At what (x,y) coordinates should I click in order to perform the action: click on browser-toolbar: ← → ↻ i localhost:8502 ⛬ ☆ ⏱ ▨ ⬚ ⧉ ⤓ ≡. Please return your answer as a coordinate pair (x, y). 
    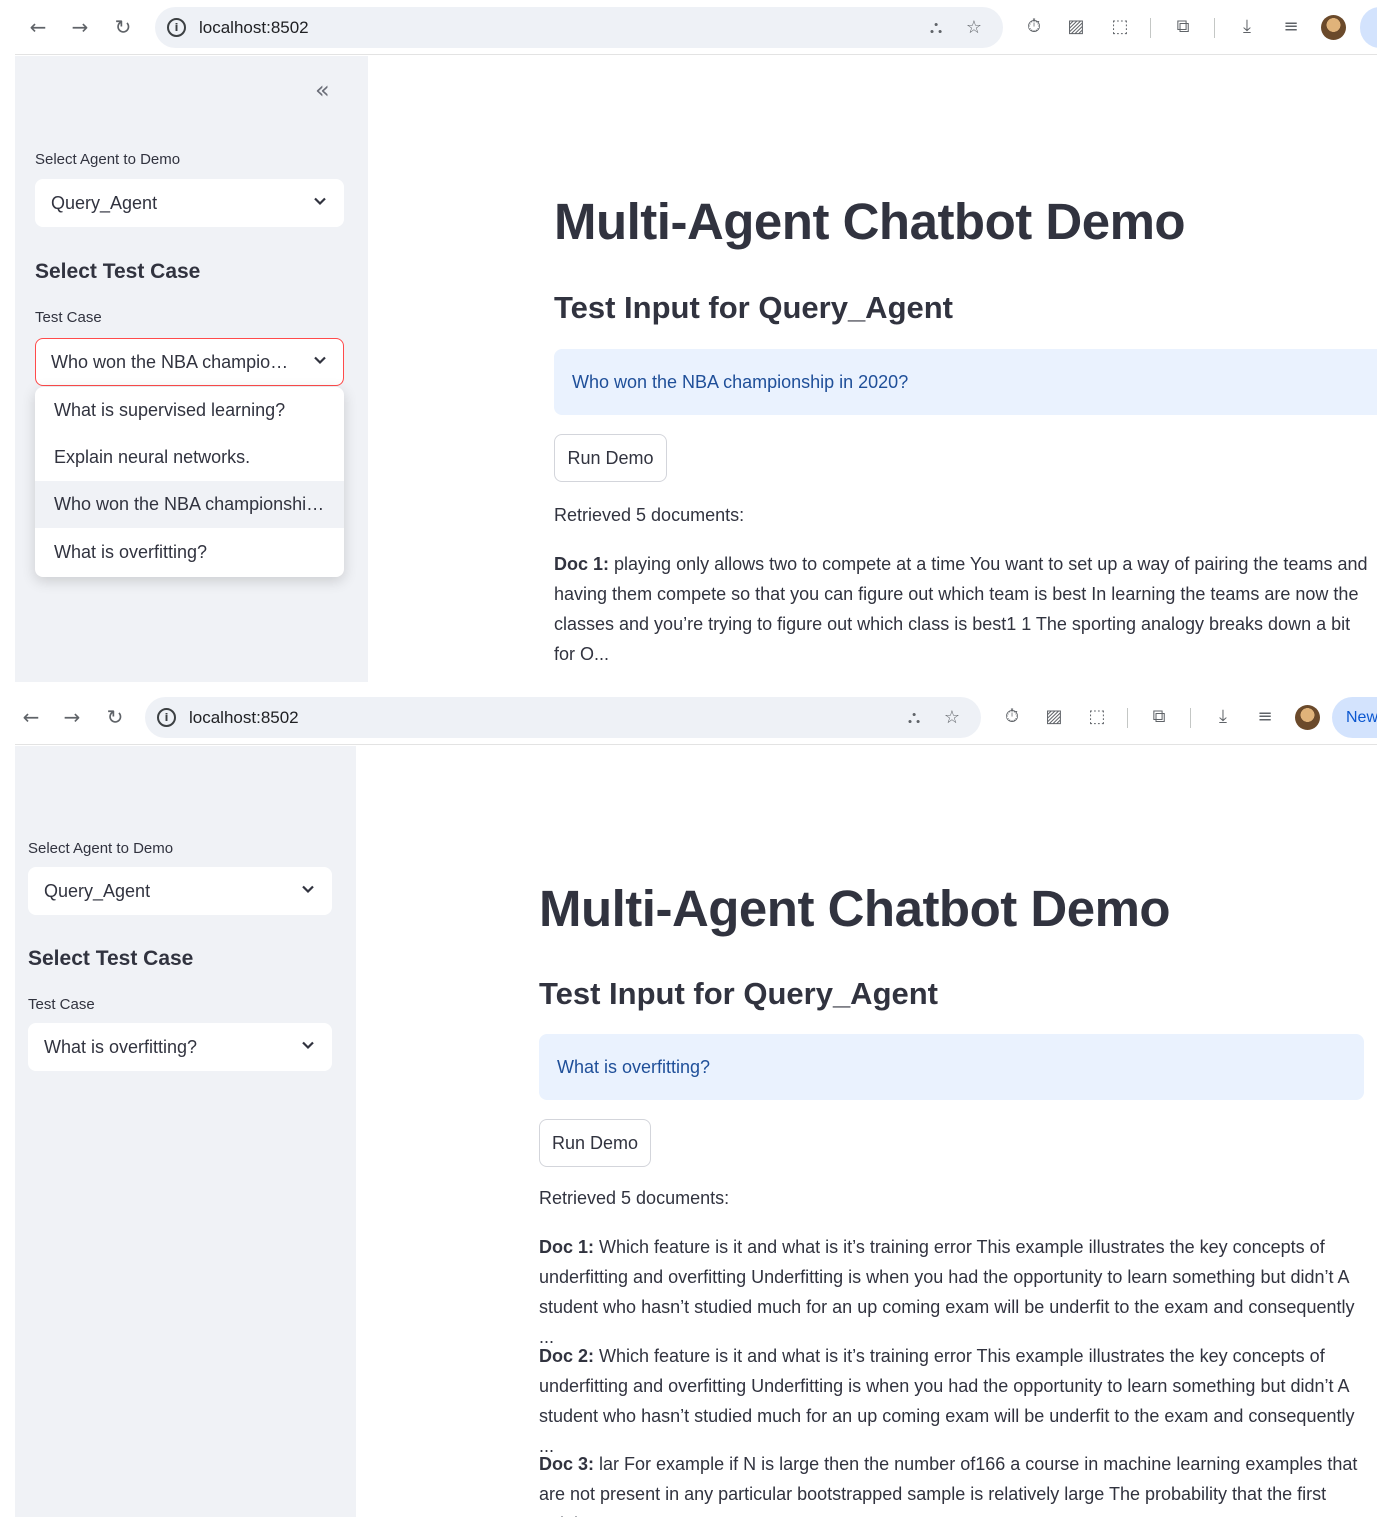
    Looking at the image, I should click on (696, 27).